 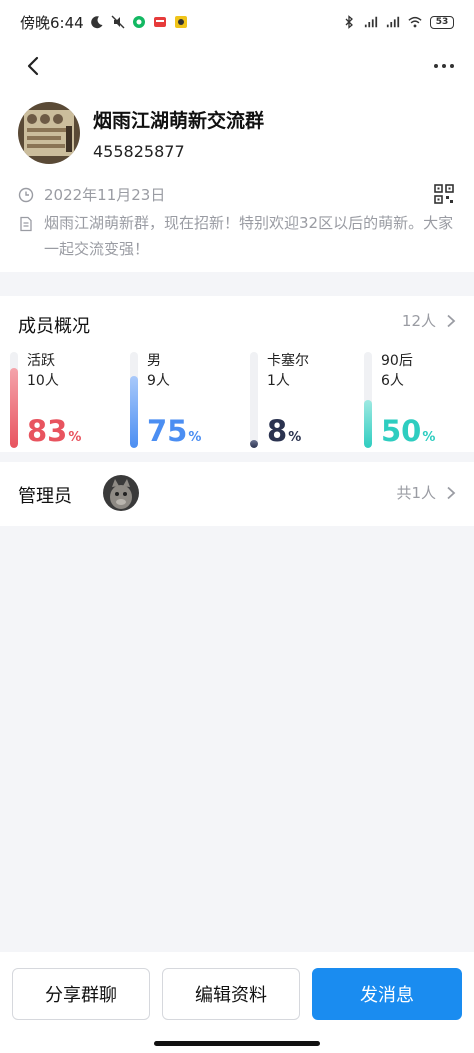 I want to click on group-id: 455825877, so click(x=139, y=151).